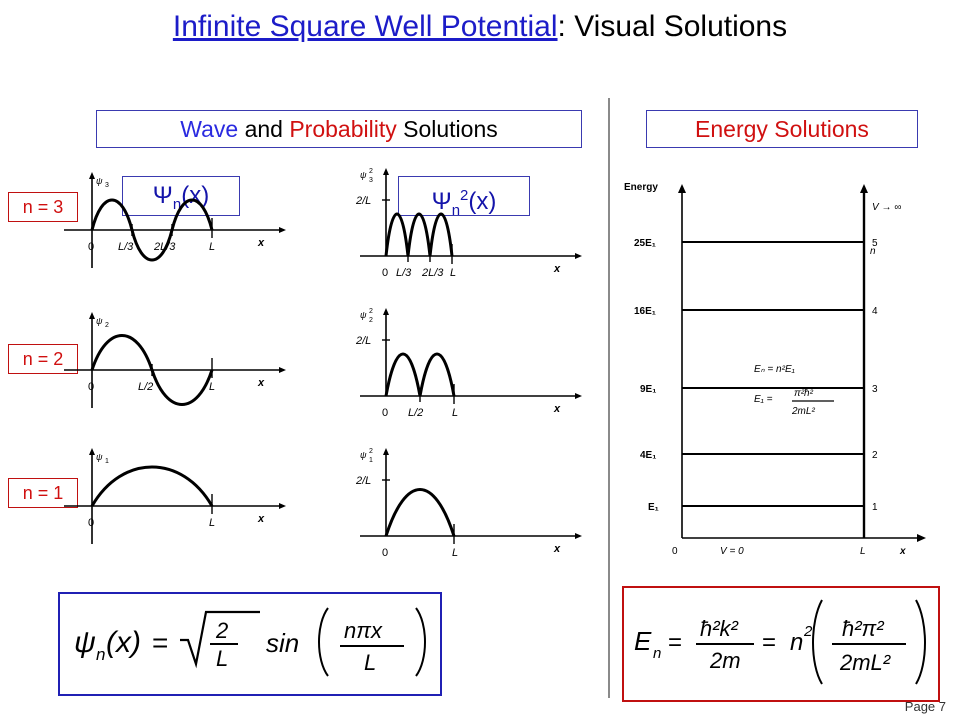  Describe the element at coordinates (363, 481) in the screenshot. I see `psi1sq-ytick-0: 2/L` at that location.